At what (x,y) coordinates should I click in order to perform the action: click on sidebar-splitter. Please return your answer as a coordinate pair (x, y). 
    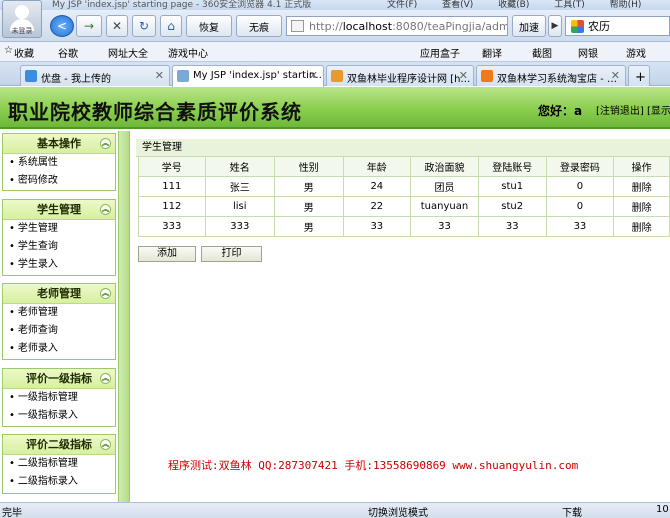
    Looking at the image, I should click on (124, 316).